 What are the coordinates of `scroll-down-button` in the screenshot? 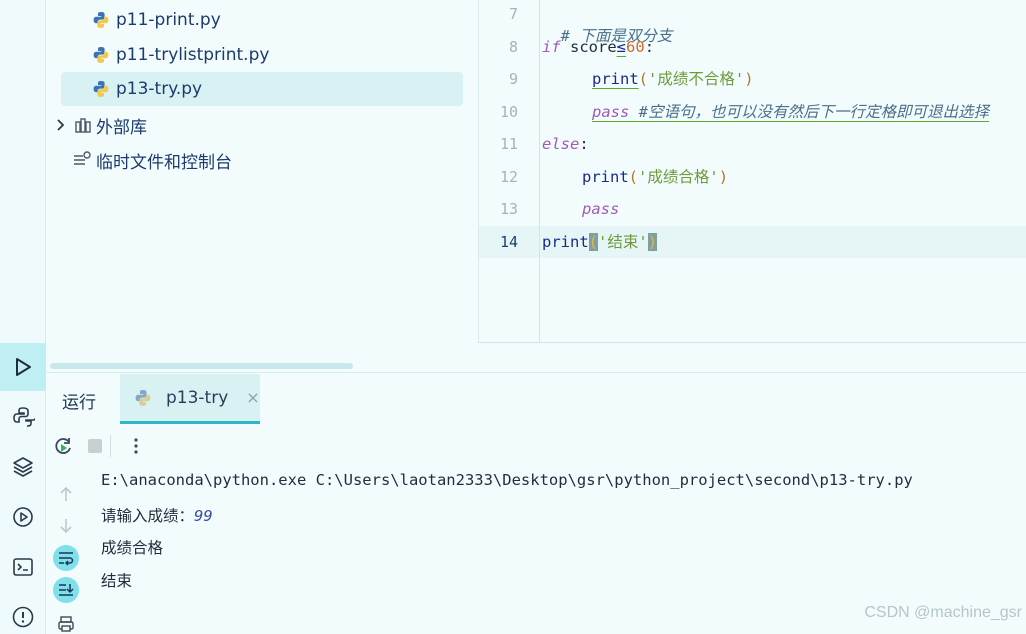 It's located at (66, 526).